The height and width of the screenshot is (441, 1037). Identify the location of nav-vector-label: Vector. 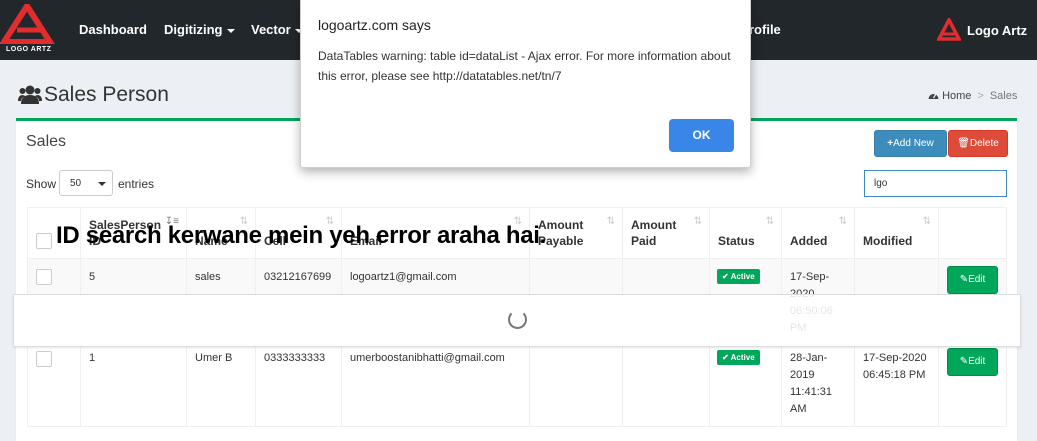
(271, 29).